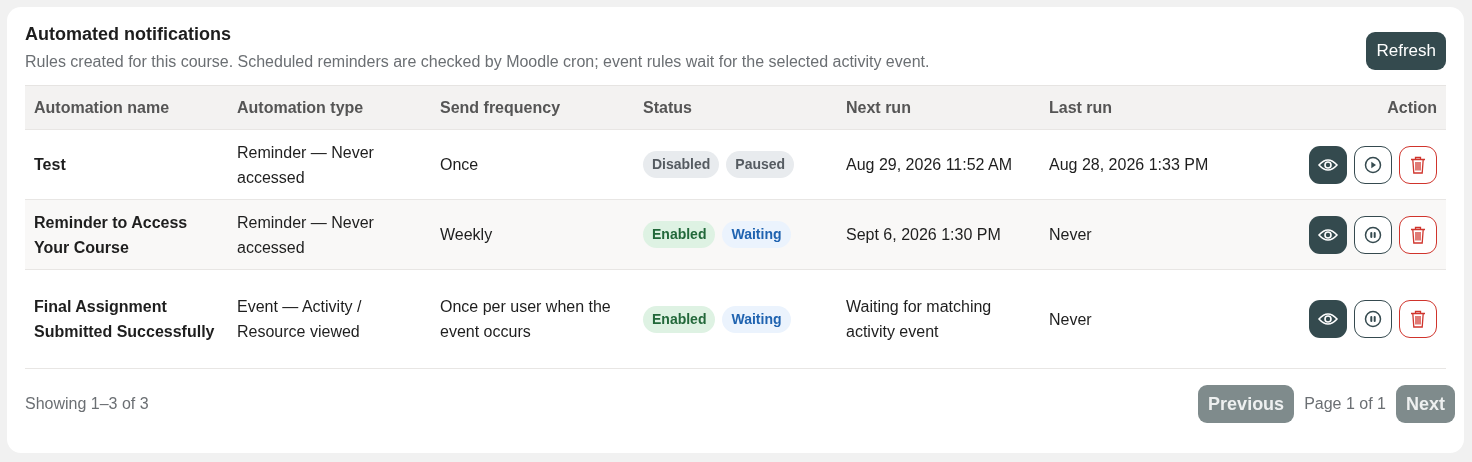 The width and height of the screenshot is (1472, 462). Describe the element at coordinates (126, 234) in the screenshot. I see `table-cell: Reminder to Access Your Course` at that location.